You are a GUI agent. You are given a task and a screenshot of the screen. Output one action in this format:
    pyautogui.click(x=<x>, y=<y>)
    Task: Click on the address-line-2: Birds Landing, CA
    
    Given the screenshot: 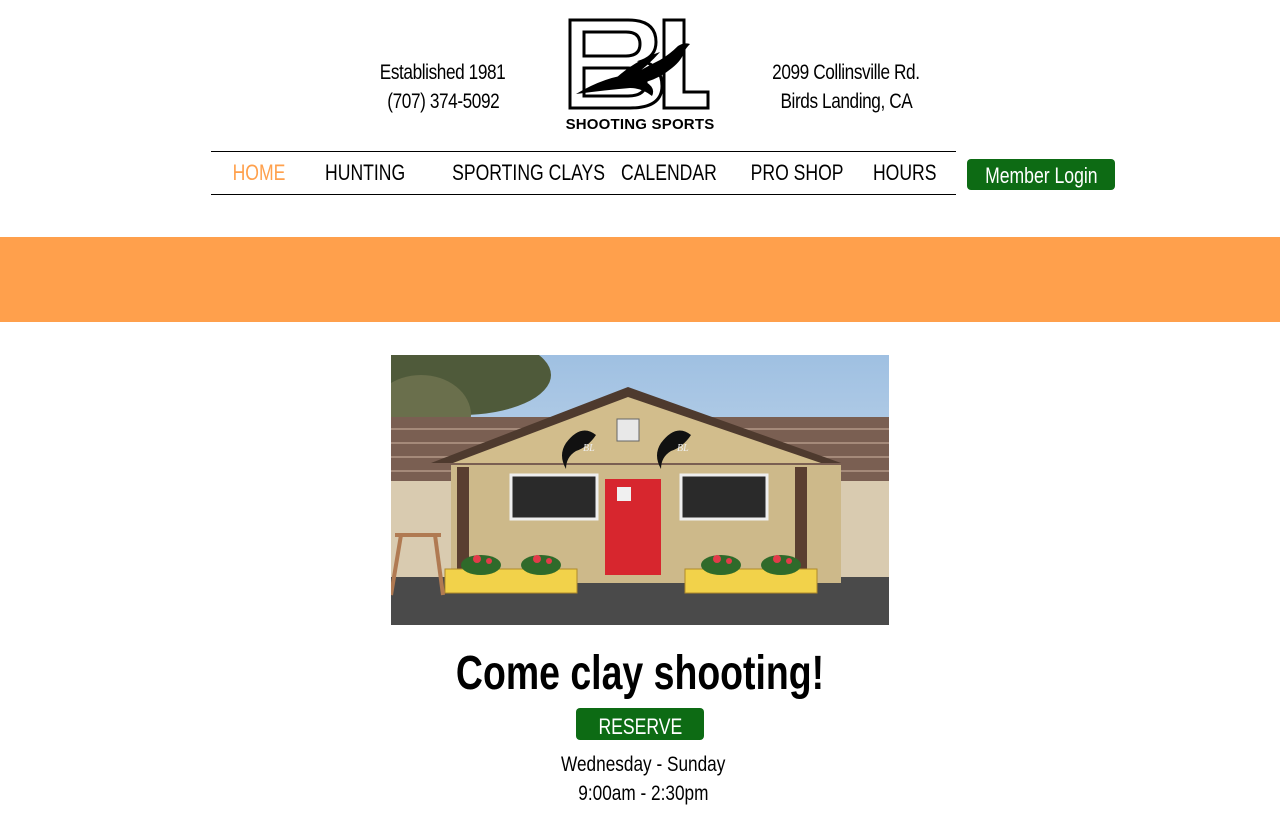 What is the action you would take?
    pyautogui.click(x=846, y=101)
    